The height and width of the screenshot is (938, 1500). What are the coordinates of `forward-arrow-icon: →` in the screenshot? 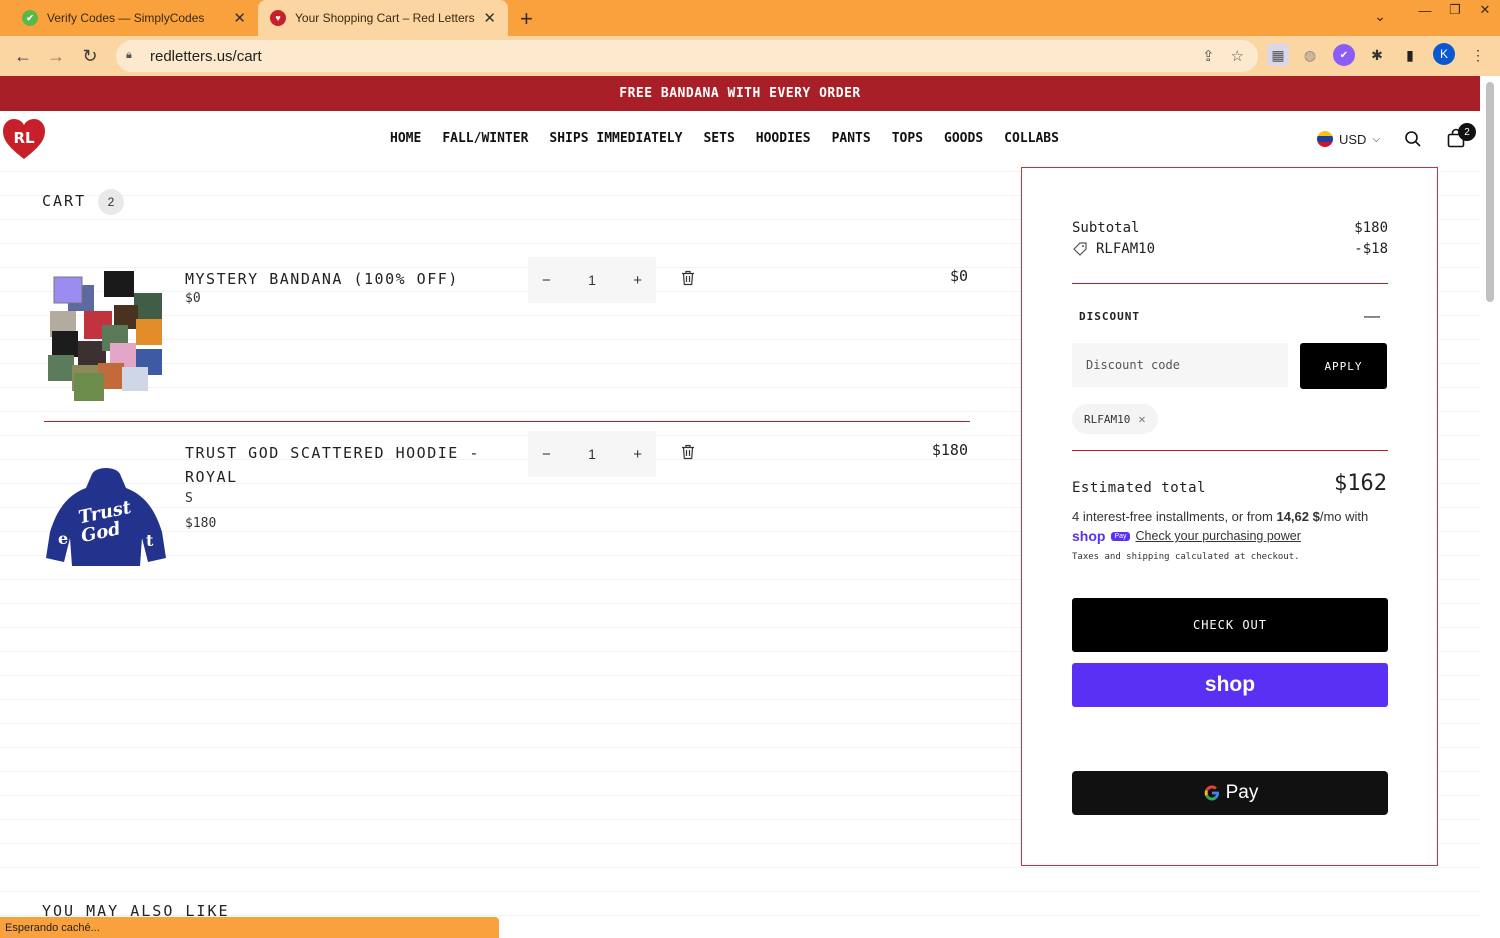 It's located at (56, 56).